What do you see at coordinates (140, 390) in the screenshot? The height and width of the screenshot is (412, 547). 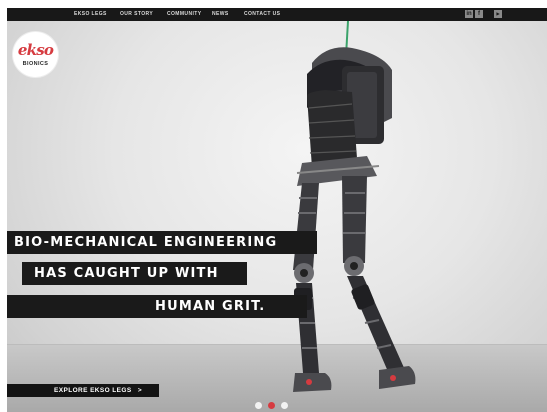 I see `chevron-right-icon: >` at bounding box center [140, 390].